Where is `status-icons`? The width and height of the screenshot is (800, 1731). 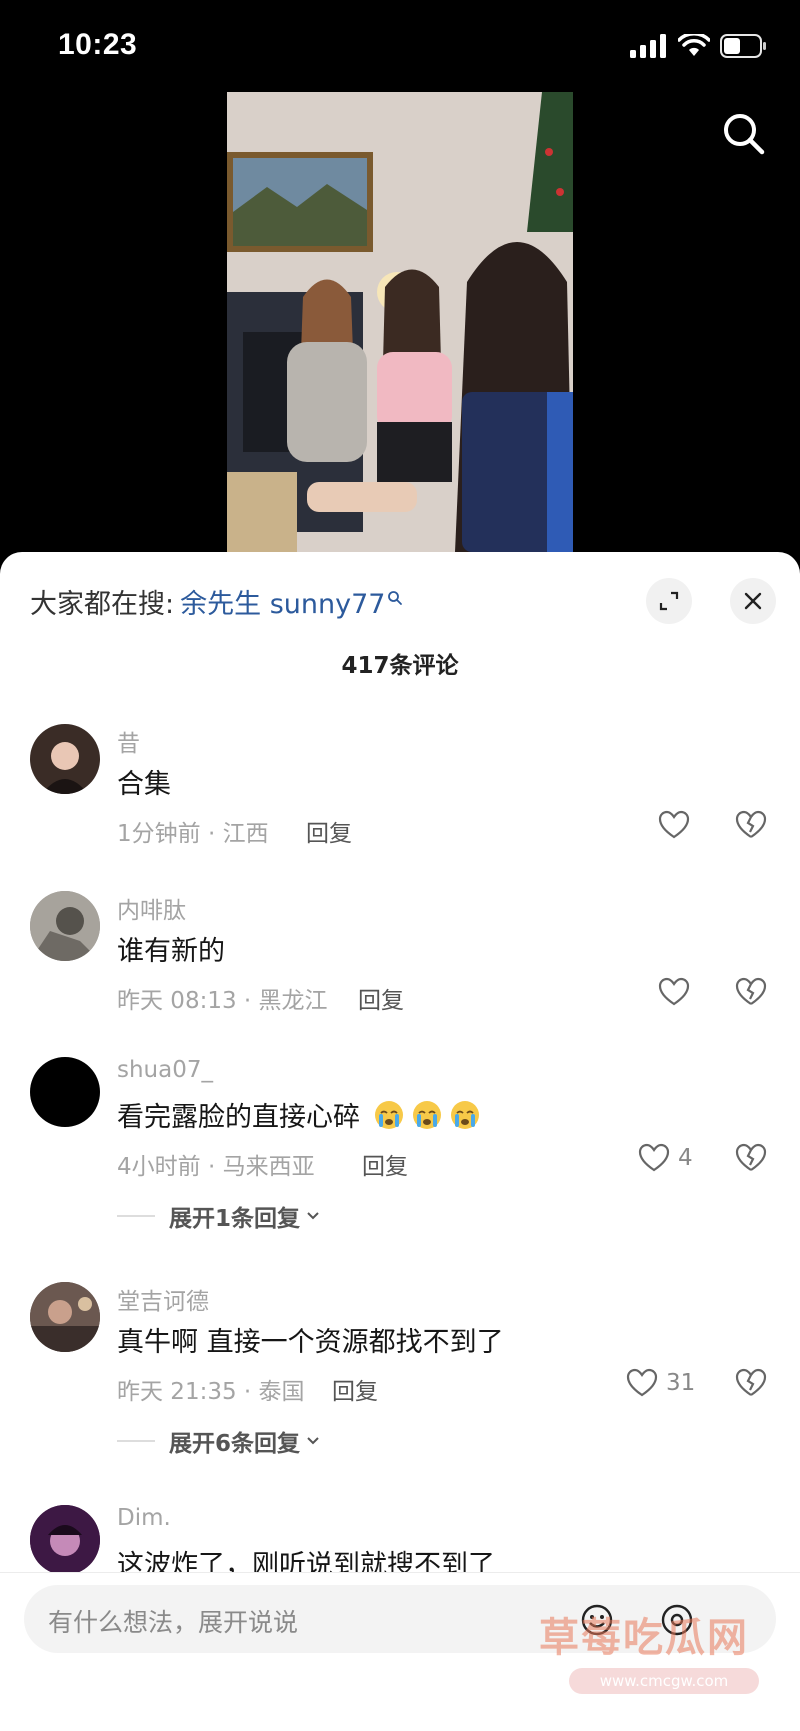 status-icons is located at coordinates (699, 46).